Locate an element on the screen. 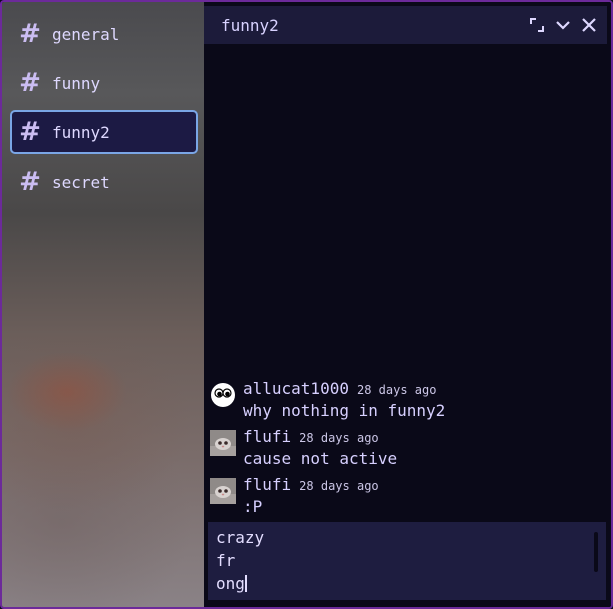 This screenshot has height=609, width=613. channel-label: secret is located at coordinates (81, 182).